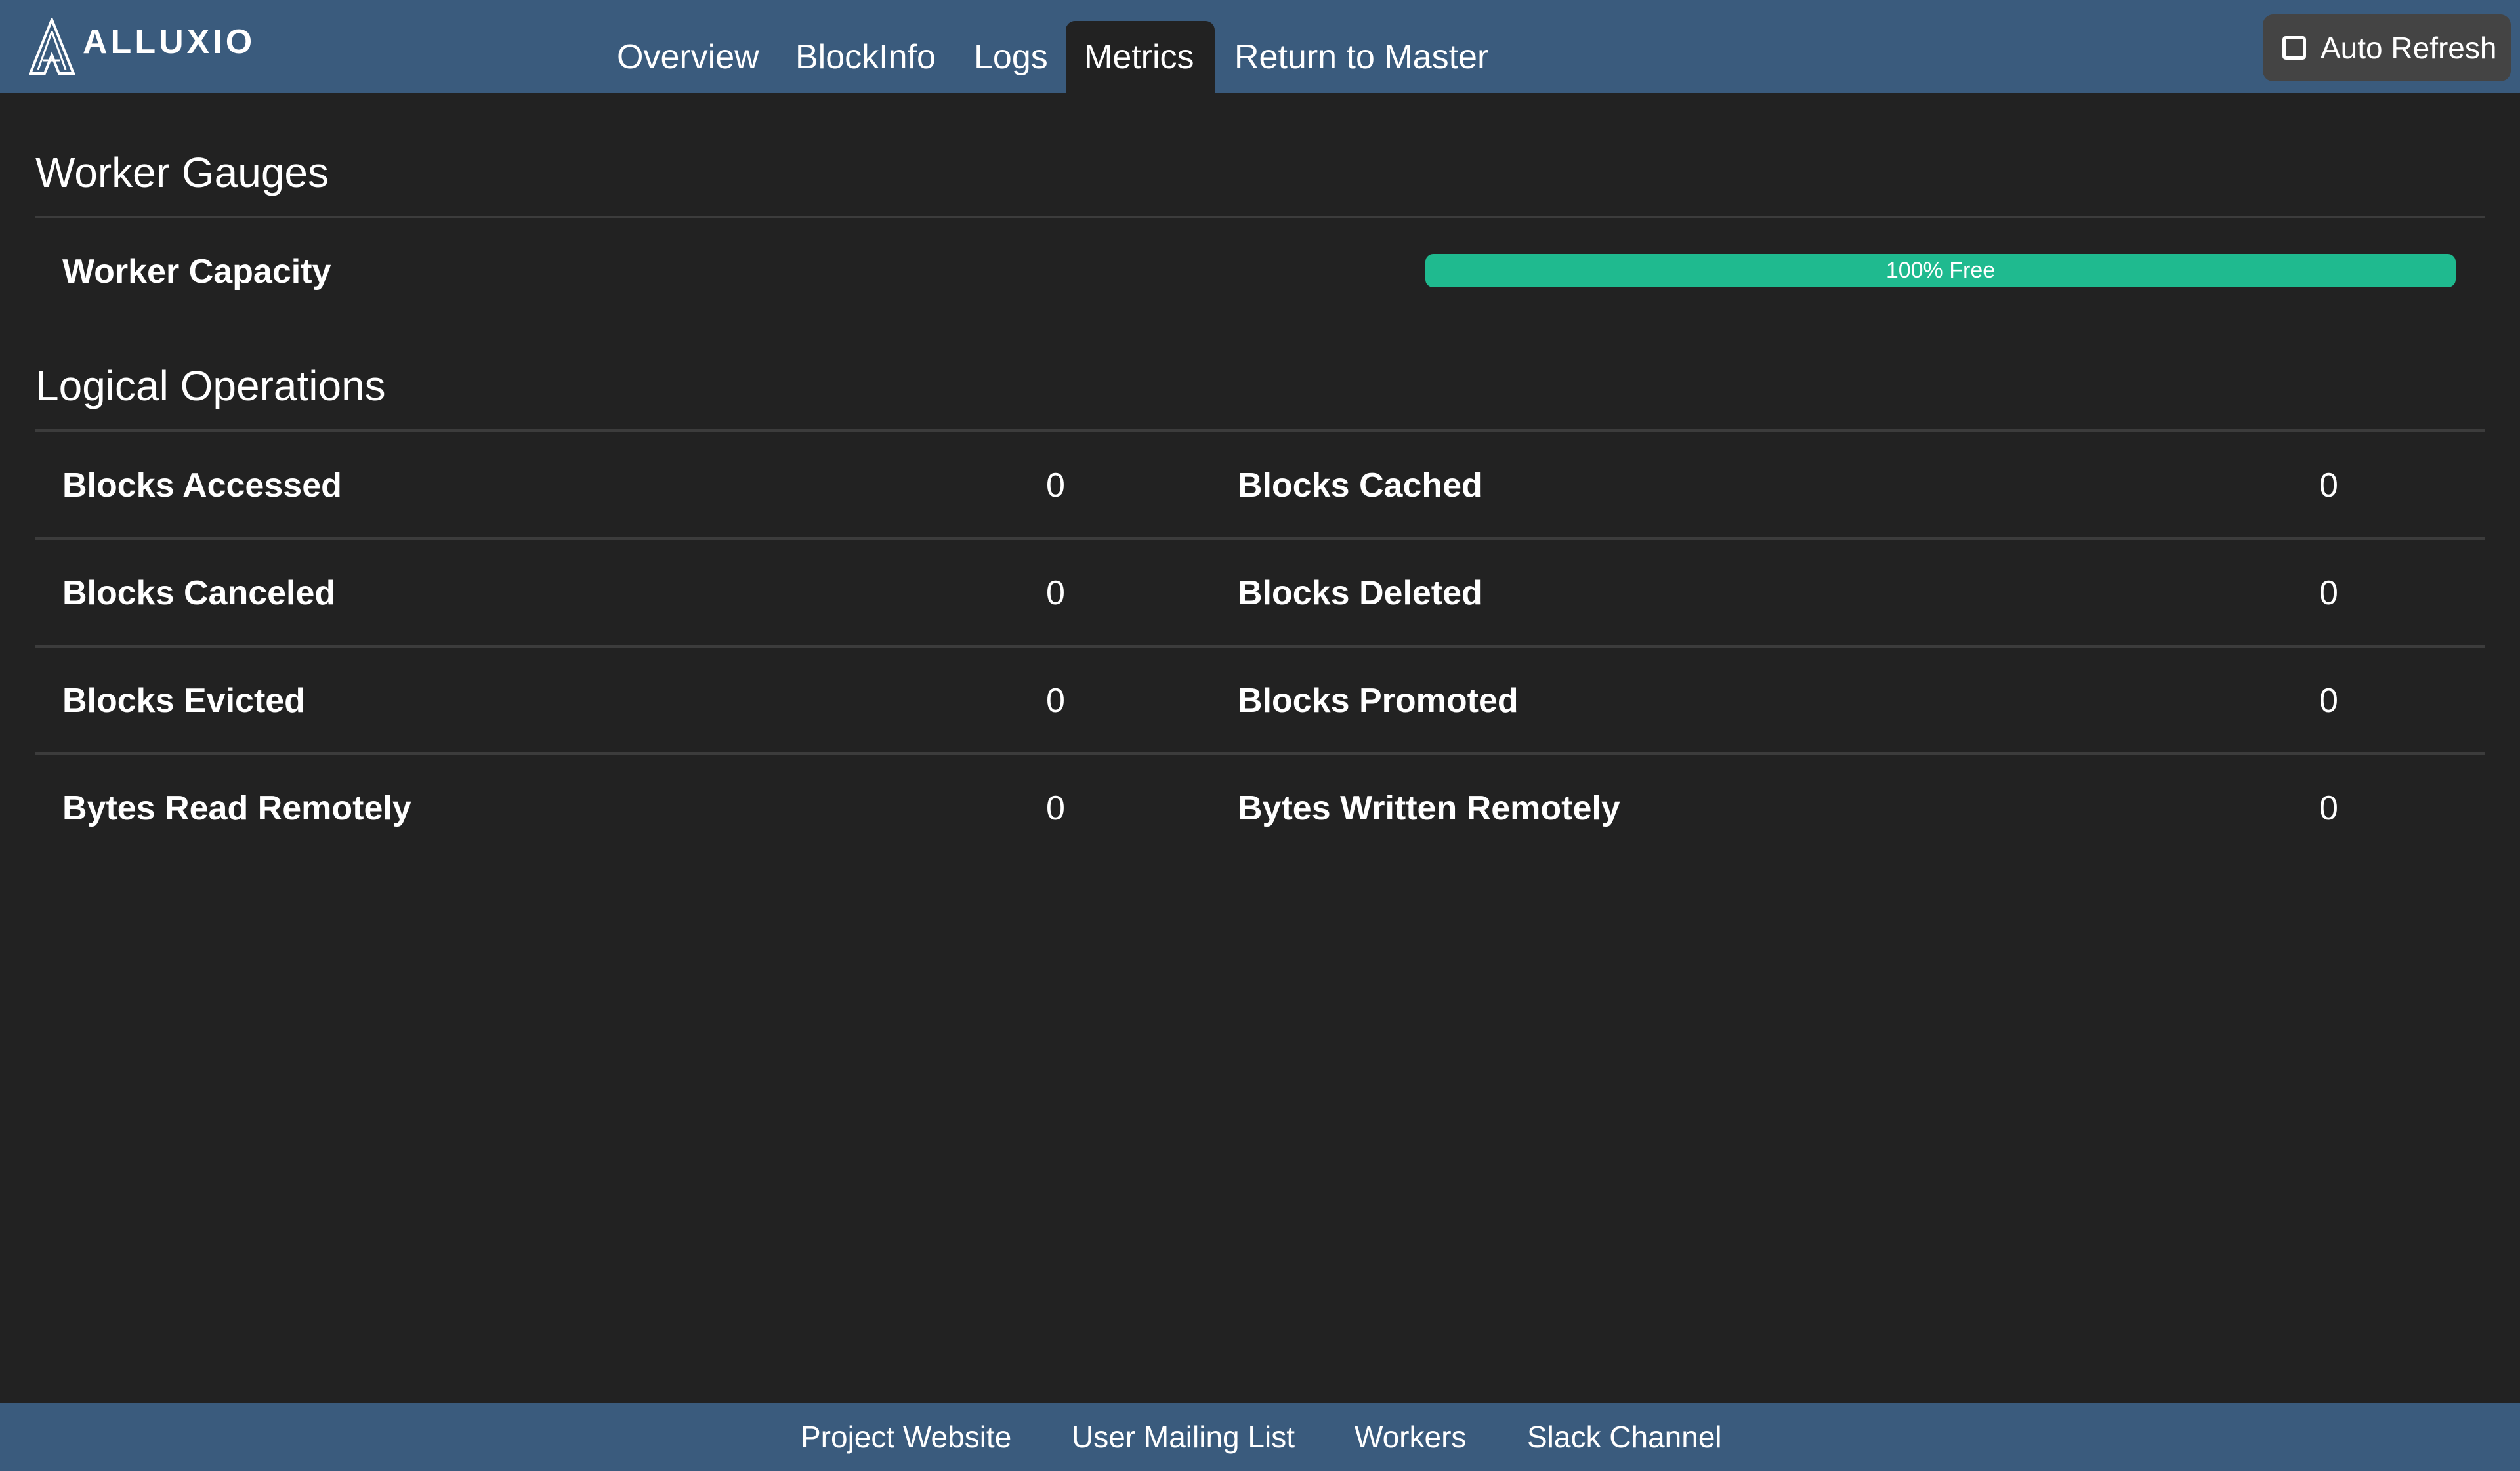  Describe the element at coordinates (1140, 57) in the screenshot. I see `tab-metrics: Metrics` at that location.